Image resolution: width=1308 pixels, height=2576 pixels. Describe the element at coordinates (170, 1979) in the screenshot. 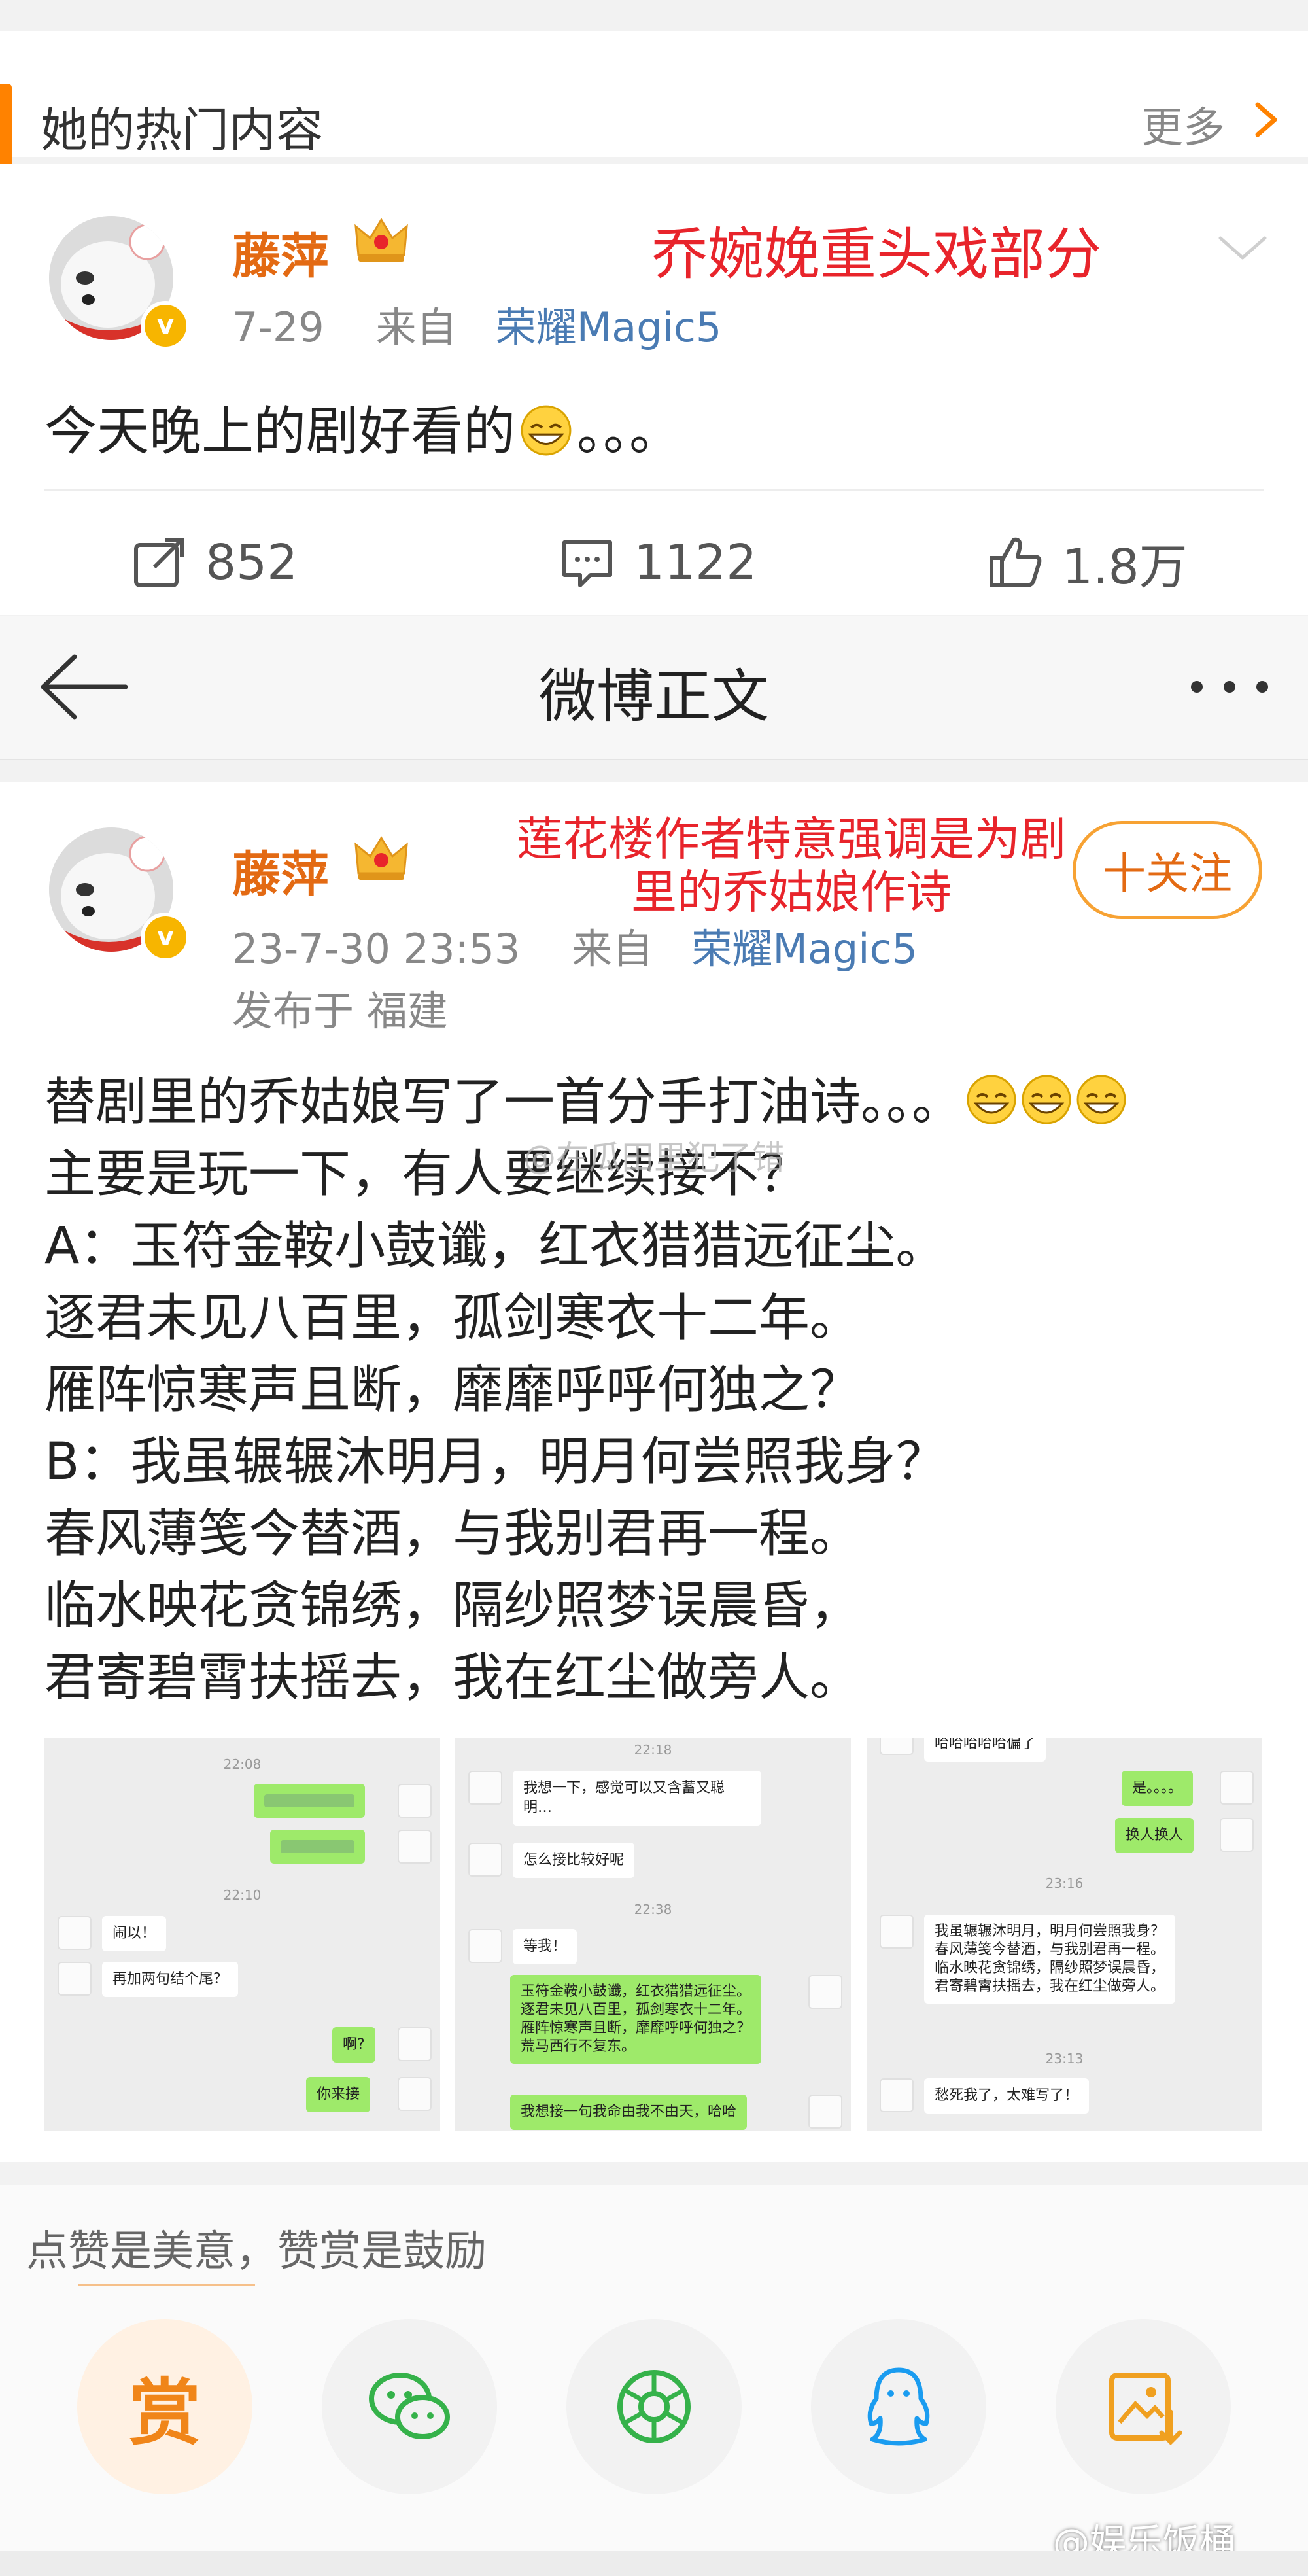

I see `chat-bubble: 再加两句结个尾？` at that location.